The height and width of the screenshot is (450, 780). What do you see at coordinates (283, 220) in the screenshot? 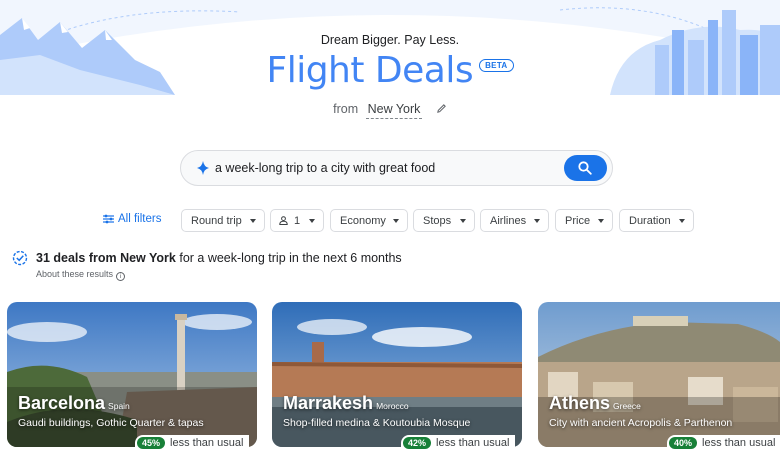
I see `person-icon` at bounding box center [283, 220].